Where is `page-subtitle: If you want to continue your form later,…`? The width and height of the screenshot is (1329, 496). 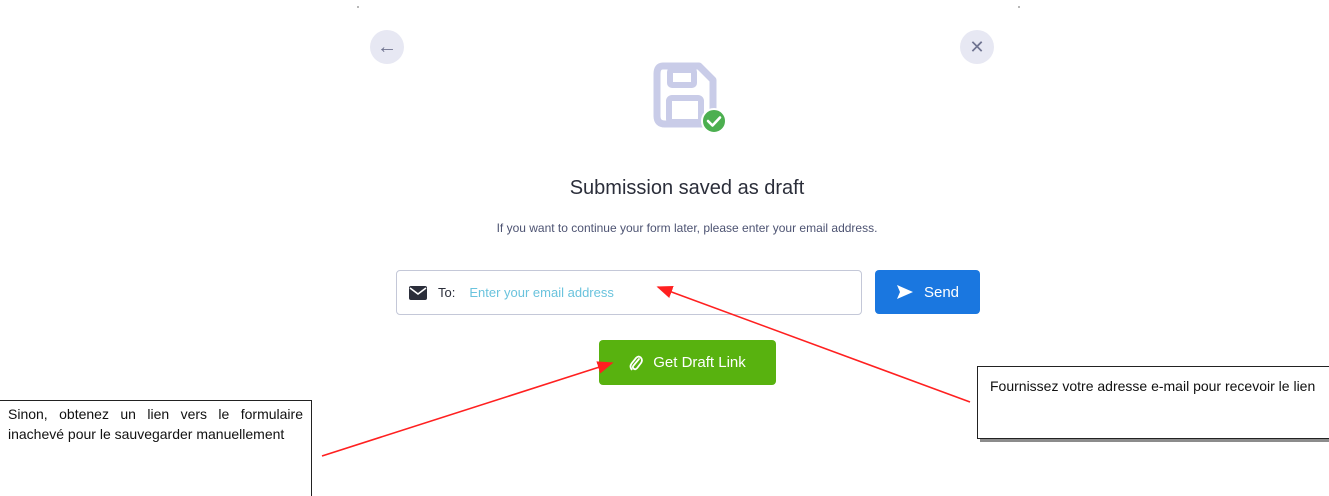 page-subtitle: If you want to continue your form later,… is located at coordinates (687, 228).